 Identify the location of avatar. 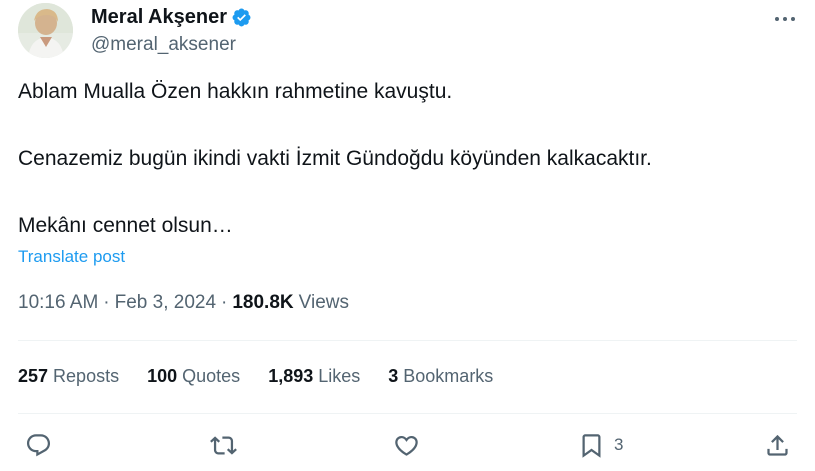
(45, 30).